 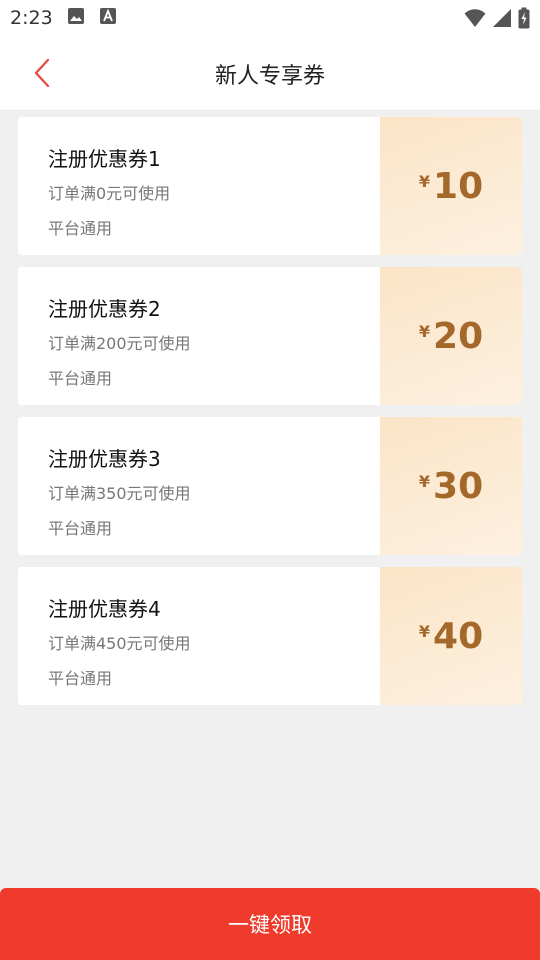 What do you see at coordinates (270, 18) in the screenshot?
I see `status-bar: 2:23` at bounding box center [270, 18].